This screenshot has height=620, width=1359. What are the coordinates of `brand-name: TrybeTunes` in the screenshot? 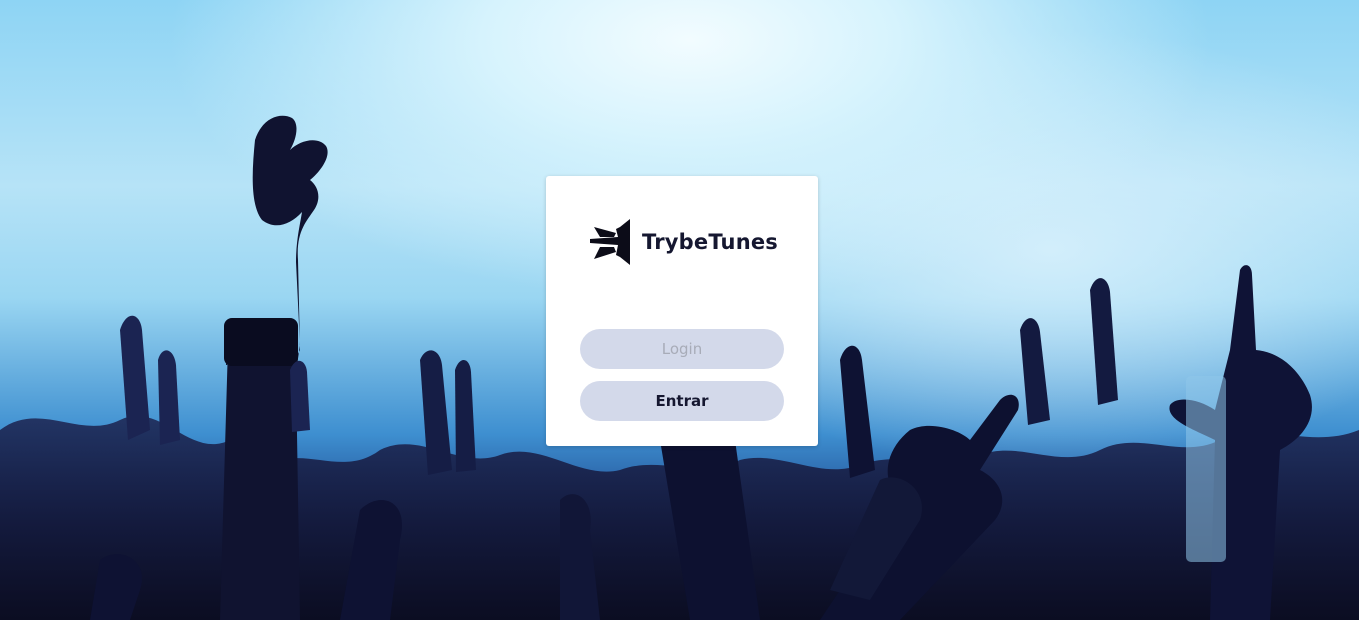 It's located at (710, 242).